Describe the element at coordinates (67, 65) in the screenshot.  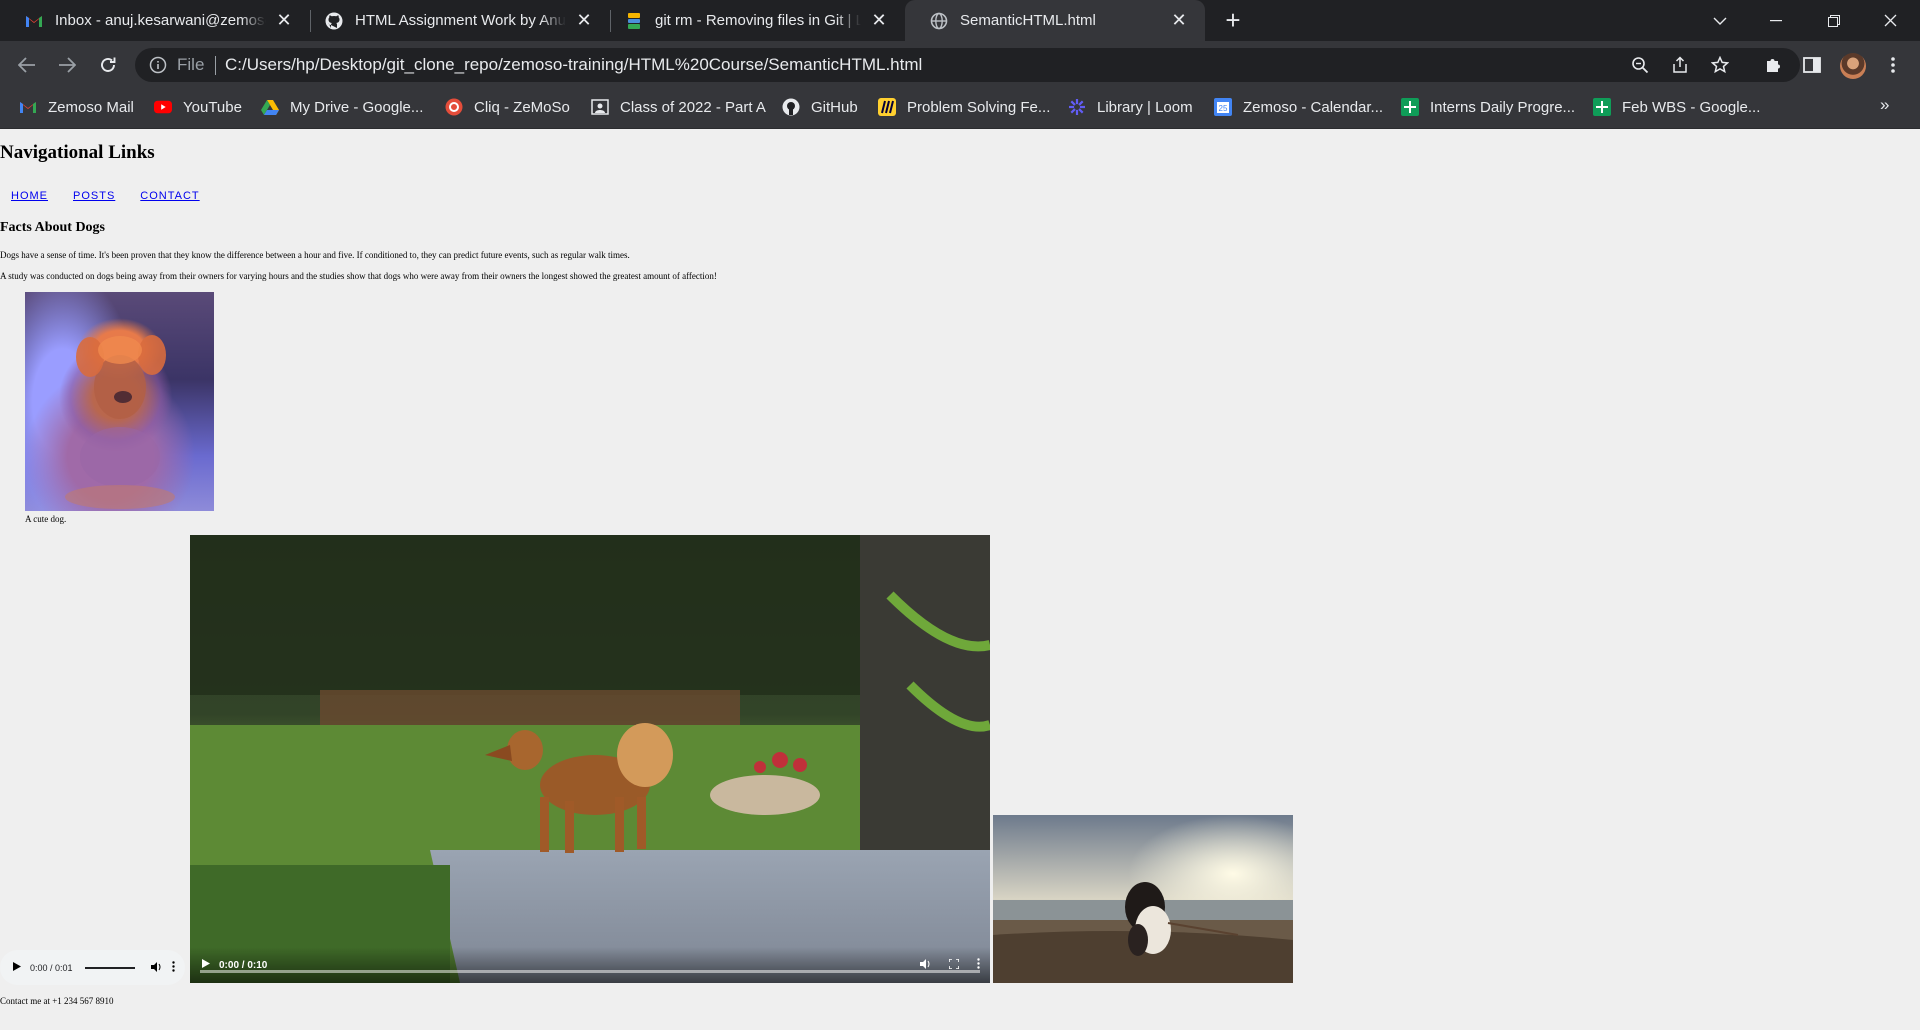
I see `forward-arrow-icon` at that location.